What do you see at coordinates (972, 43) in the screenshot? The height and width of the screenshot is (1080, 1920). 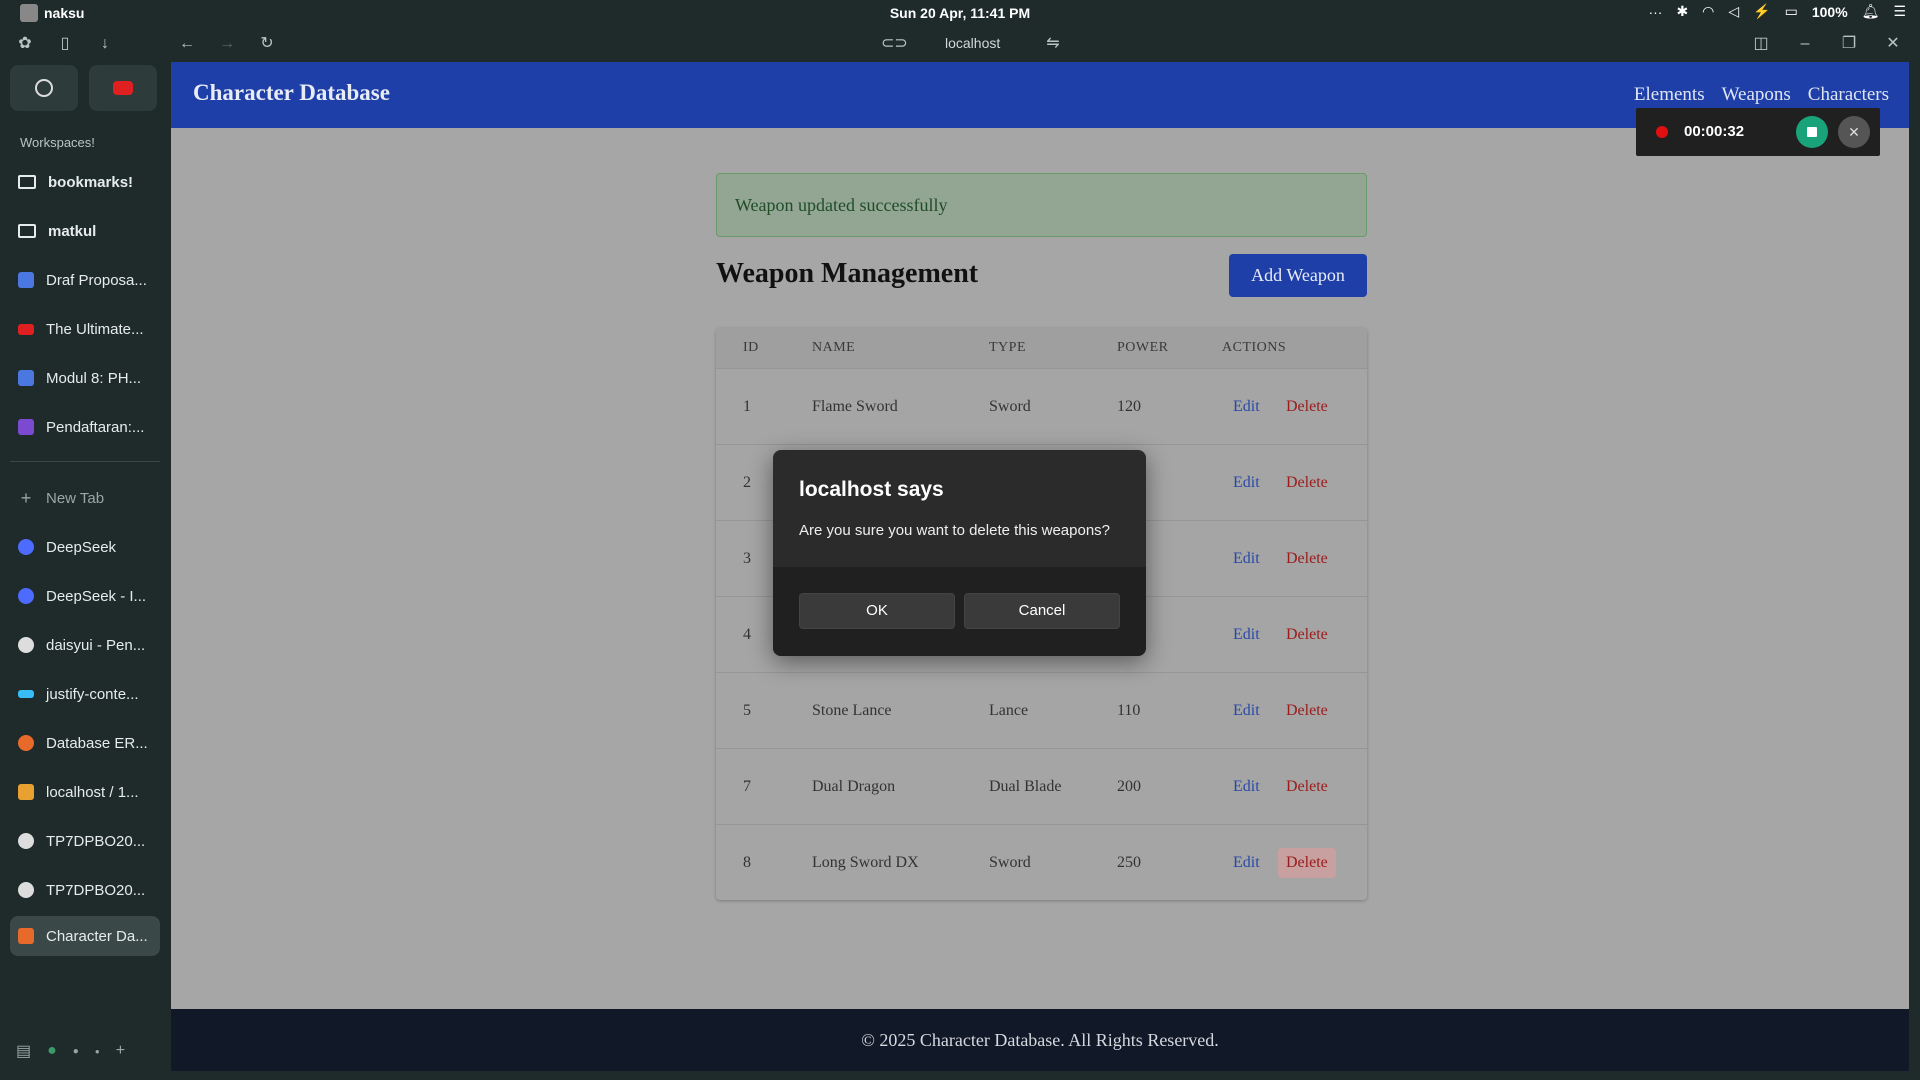 I see `url-bar: localhost` at bounding box center [972, 43].